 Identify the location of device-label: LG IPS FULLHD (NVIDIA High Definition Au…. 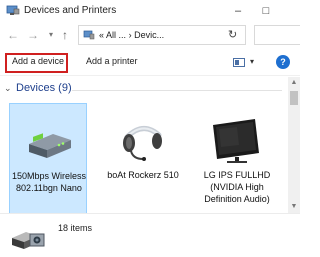
(237, 187).